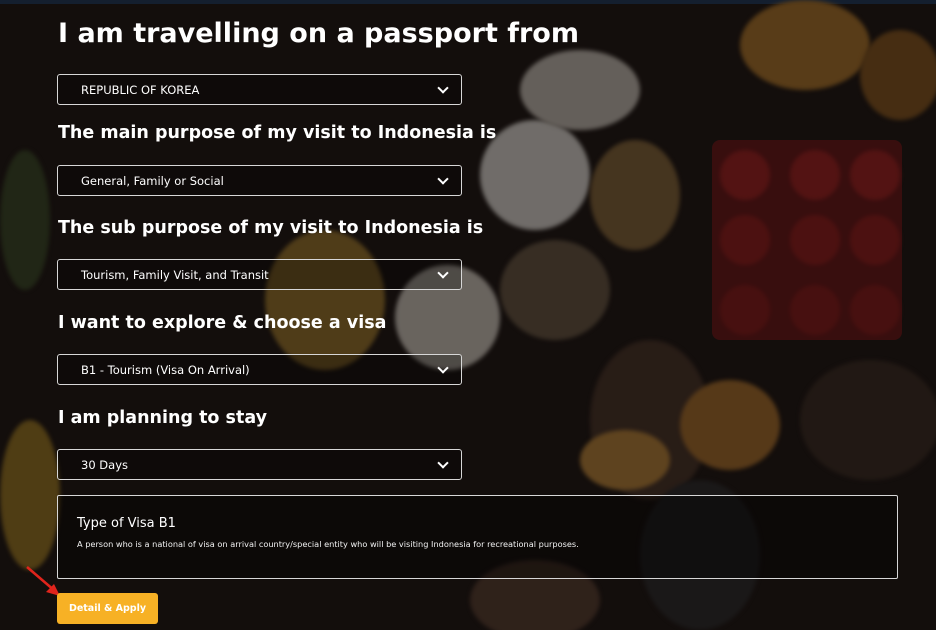 The image size is (936, 630). Describe the element at coordinates (163, 418) in the screenshot. I see `stay-label: I am planning to stay` at that location.